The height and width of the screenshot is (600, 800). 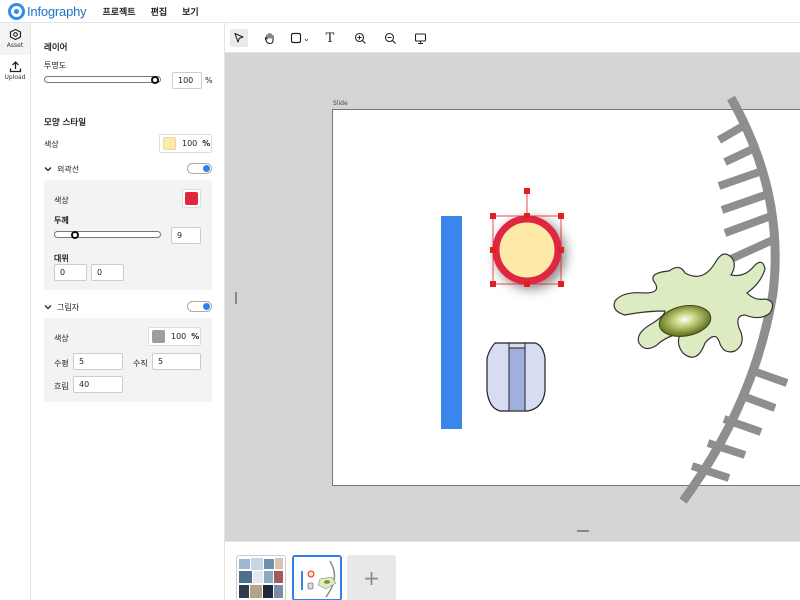 I want to click on menu-item-edit: 편집, so click(x=159, y=11).